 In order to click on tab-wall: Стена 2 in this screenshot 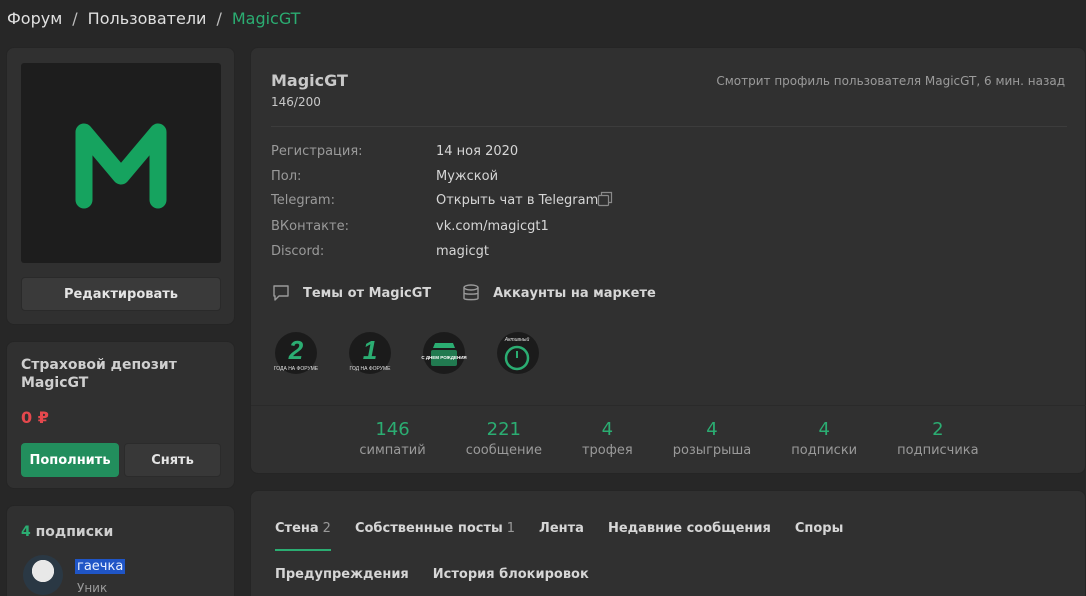, I will do `click(303, 528)`.